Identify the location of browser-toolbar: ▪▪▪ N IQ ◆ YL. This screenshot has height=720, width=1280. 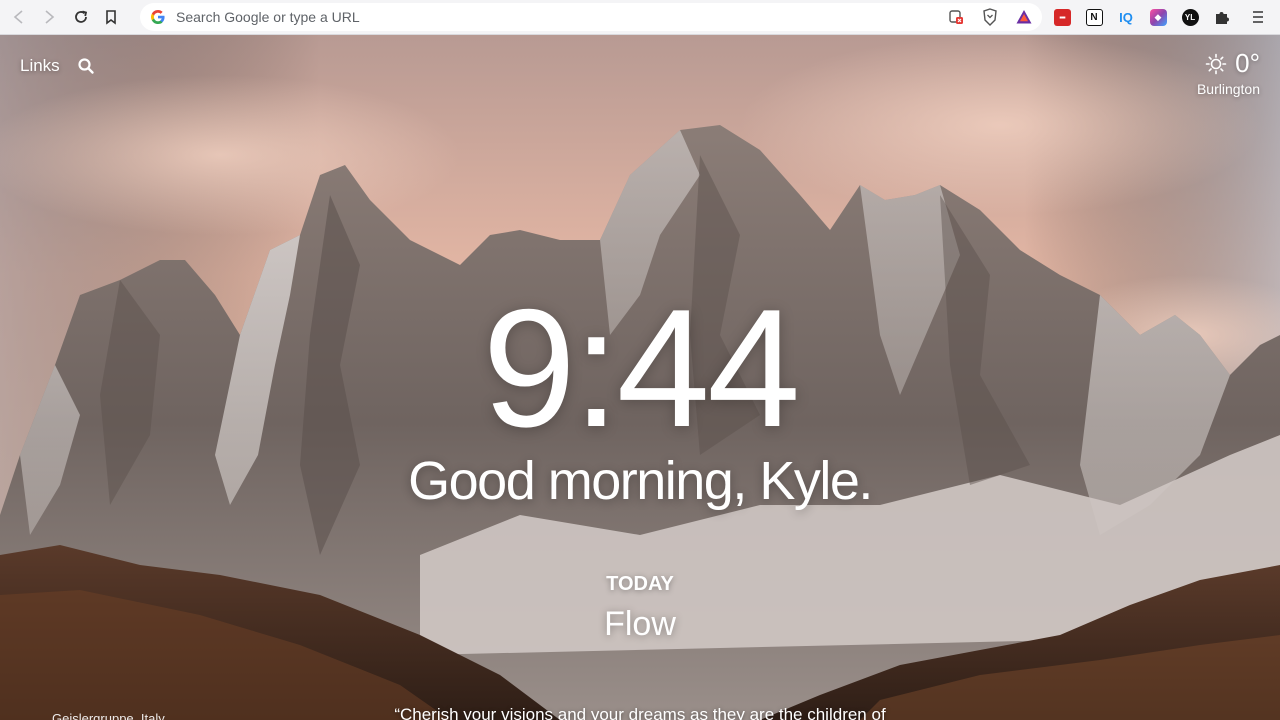
(640, 17).